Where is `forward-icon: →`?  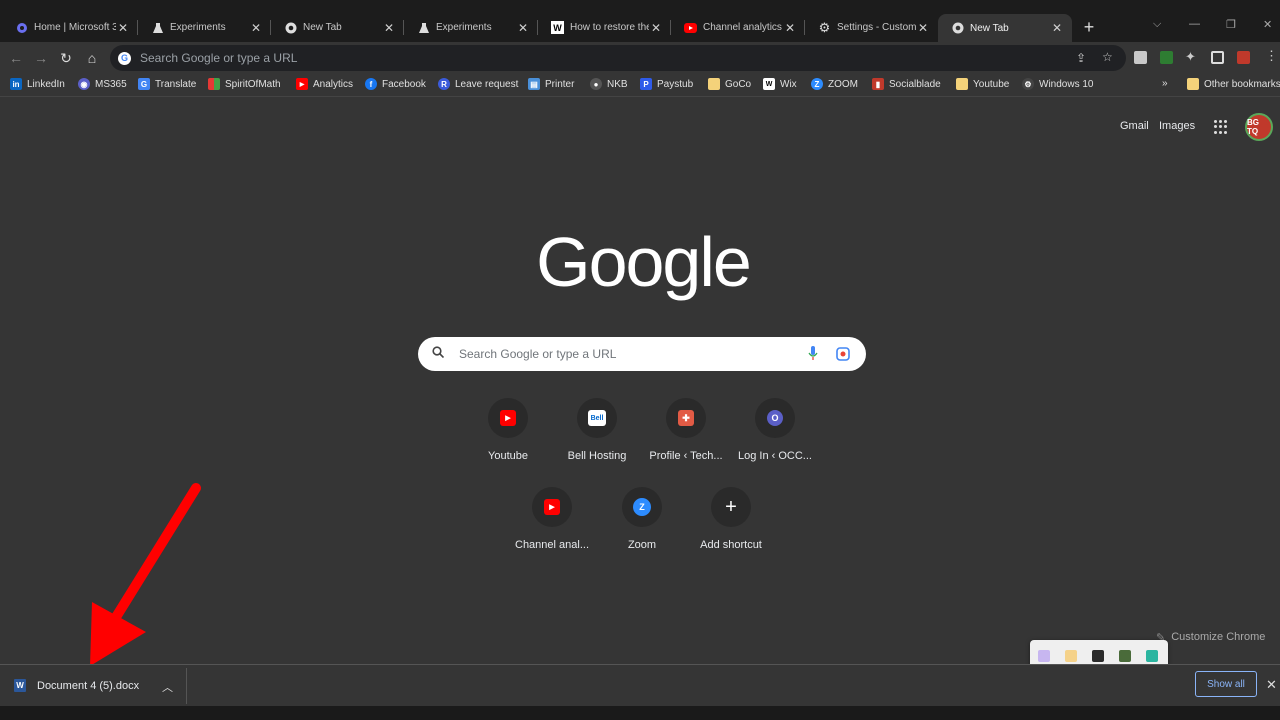
forward-icon: → is located at coordinates (41, 58).